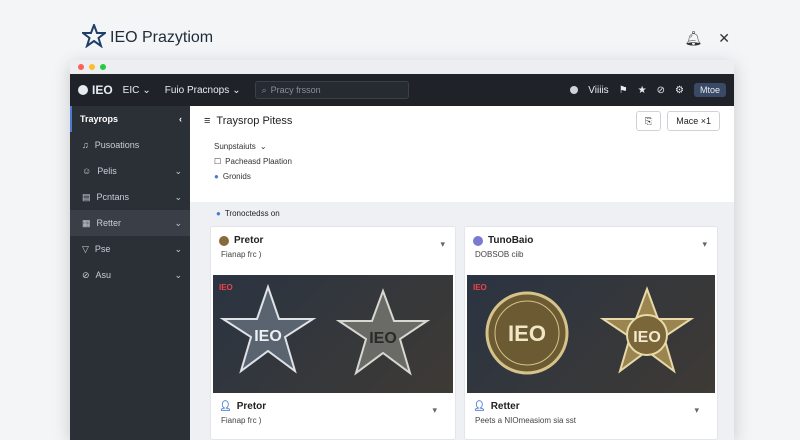 The image size is (800, 440). Describe the element at coordinates (499, 254) in the screenshot. I see `card-subtitle: DOBSOB ciib` at that location.